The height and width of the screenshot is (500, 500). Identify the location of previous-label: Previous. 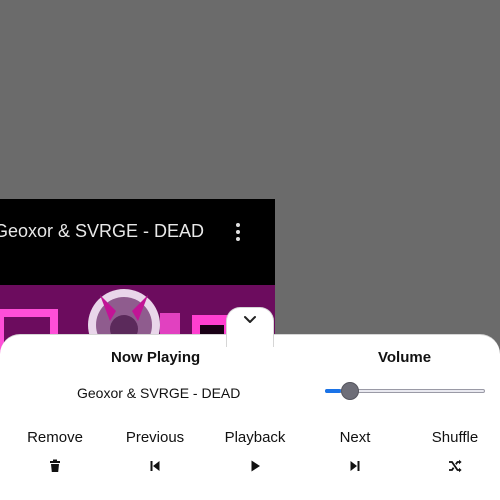
(155, 437).